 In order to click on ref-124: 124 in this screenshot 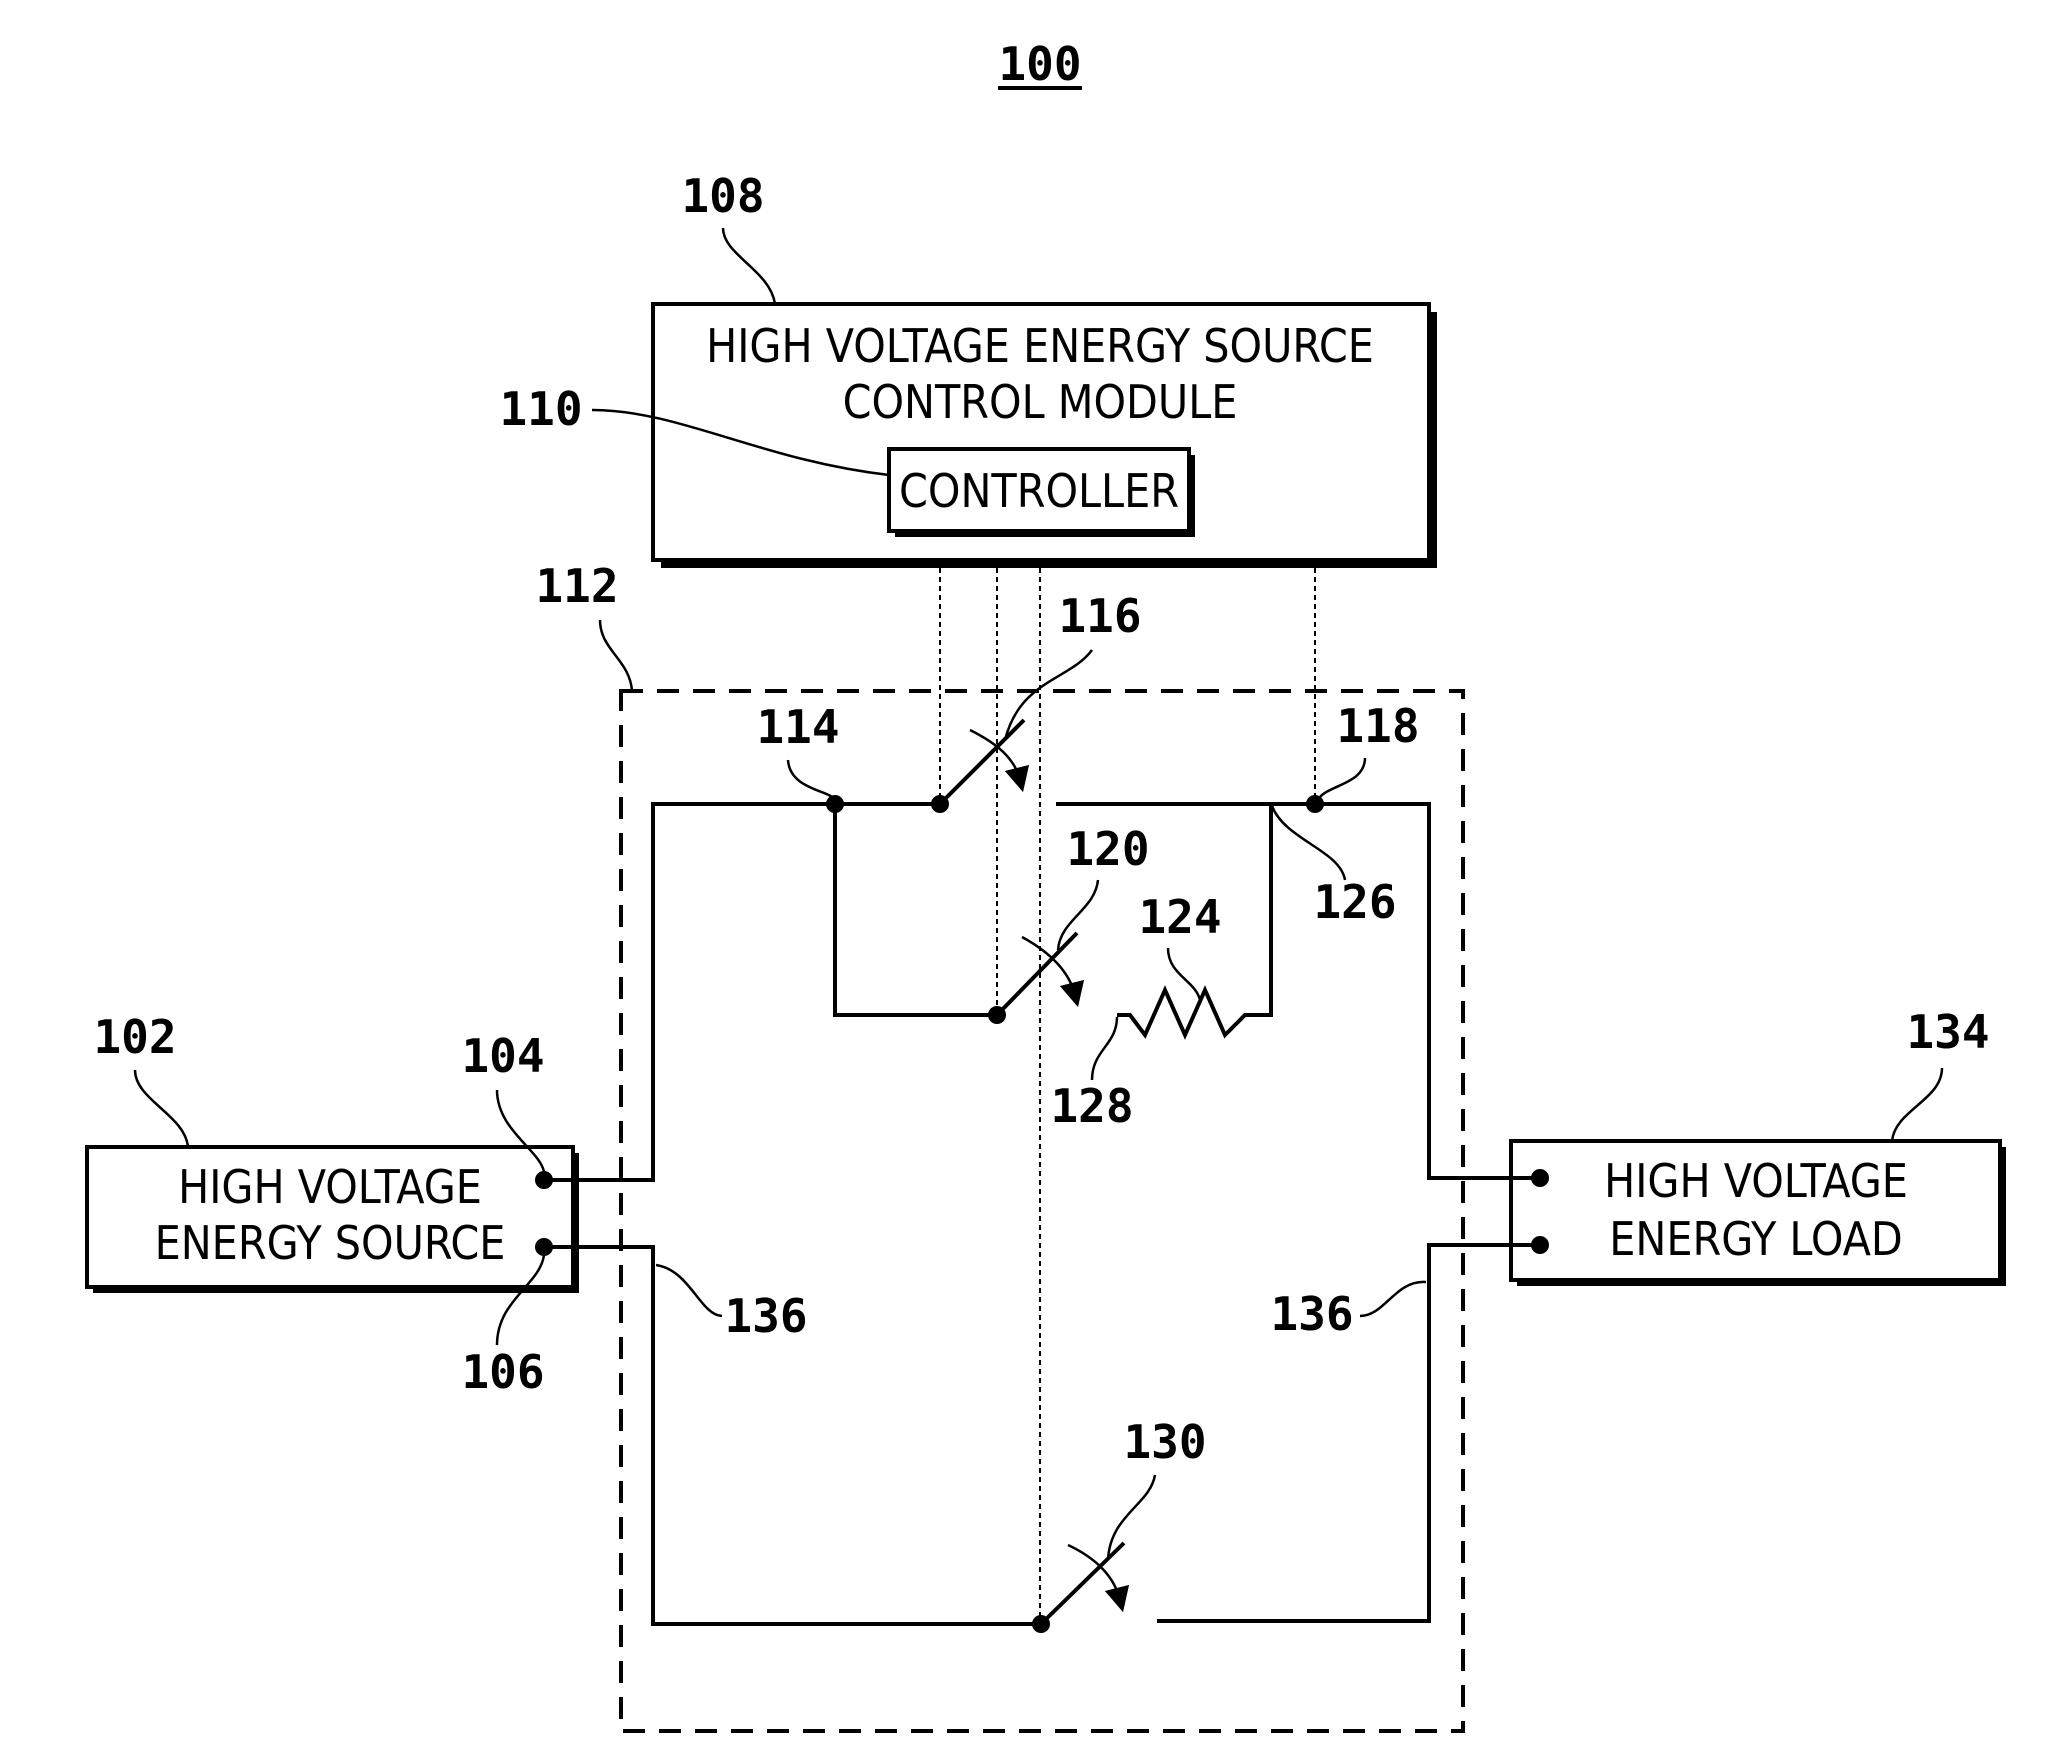, I will do `click(1179, 917)`.